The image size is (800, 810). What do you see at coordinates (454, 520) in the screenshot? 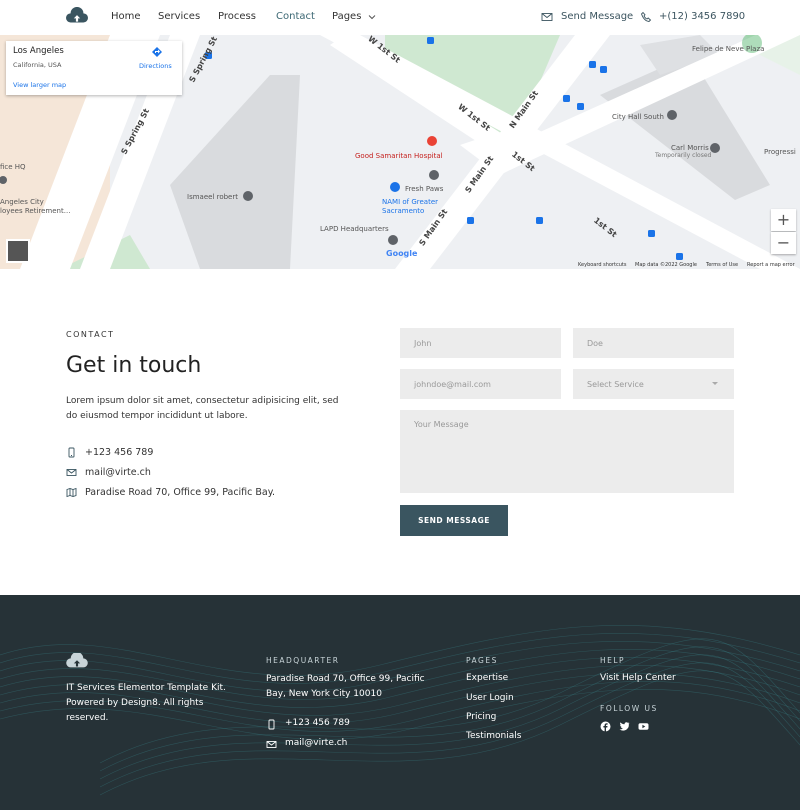
I see `send-message-button: SEND MESSAGE` at bounding box center [454, 520].